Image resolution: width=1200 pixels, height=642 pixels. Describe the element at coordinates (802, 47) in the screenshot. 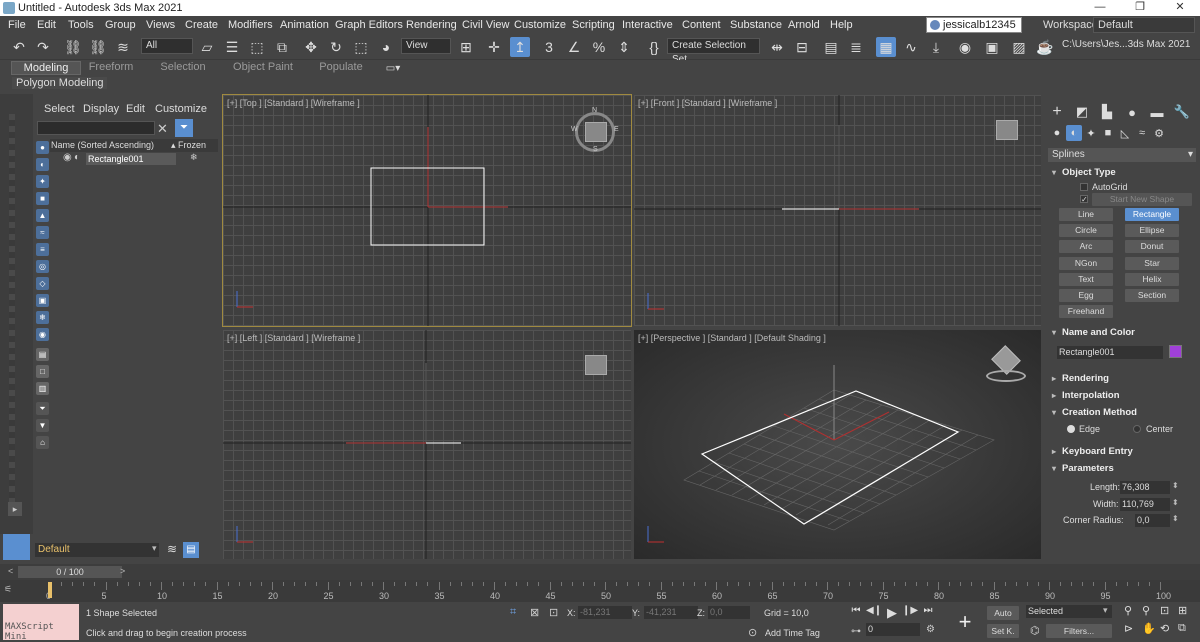

I see `align-icon: ⊟` at that location.